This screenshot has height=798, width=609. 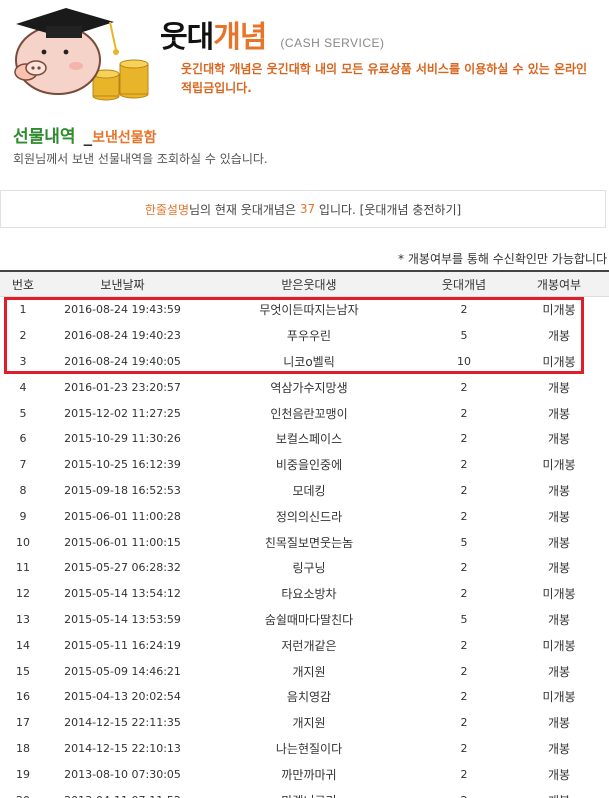 I want to click on row-number: 14, so click(x=23, y=645).